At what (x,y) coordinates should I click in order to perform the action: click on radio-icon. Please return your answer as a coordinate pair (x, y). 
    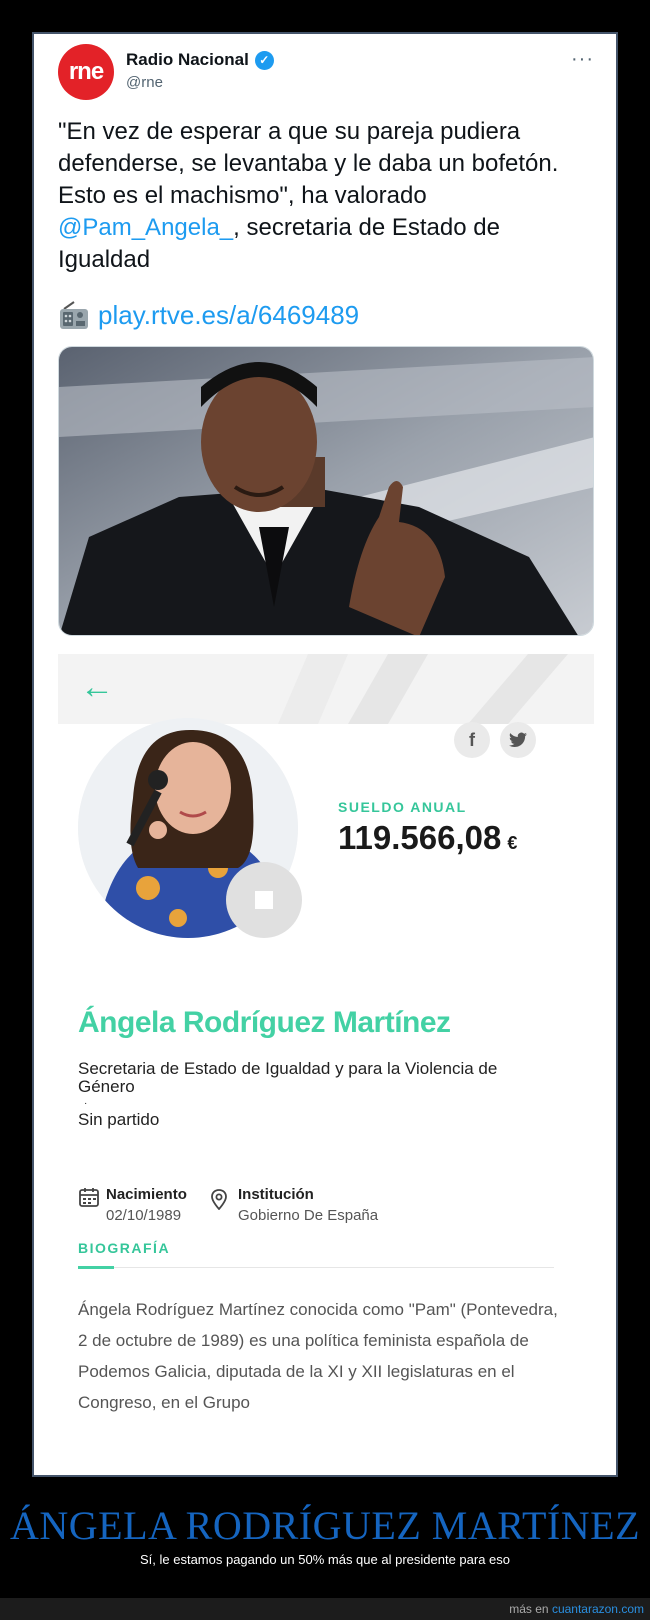
    Looking at the image, I should click on (74, 314).